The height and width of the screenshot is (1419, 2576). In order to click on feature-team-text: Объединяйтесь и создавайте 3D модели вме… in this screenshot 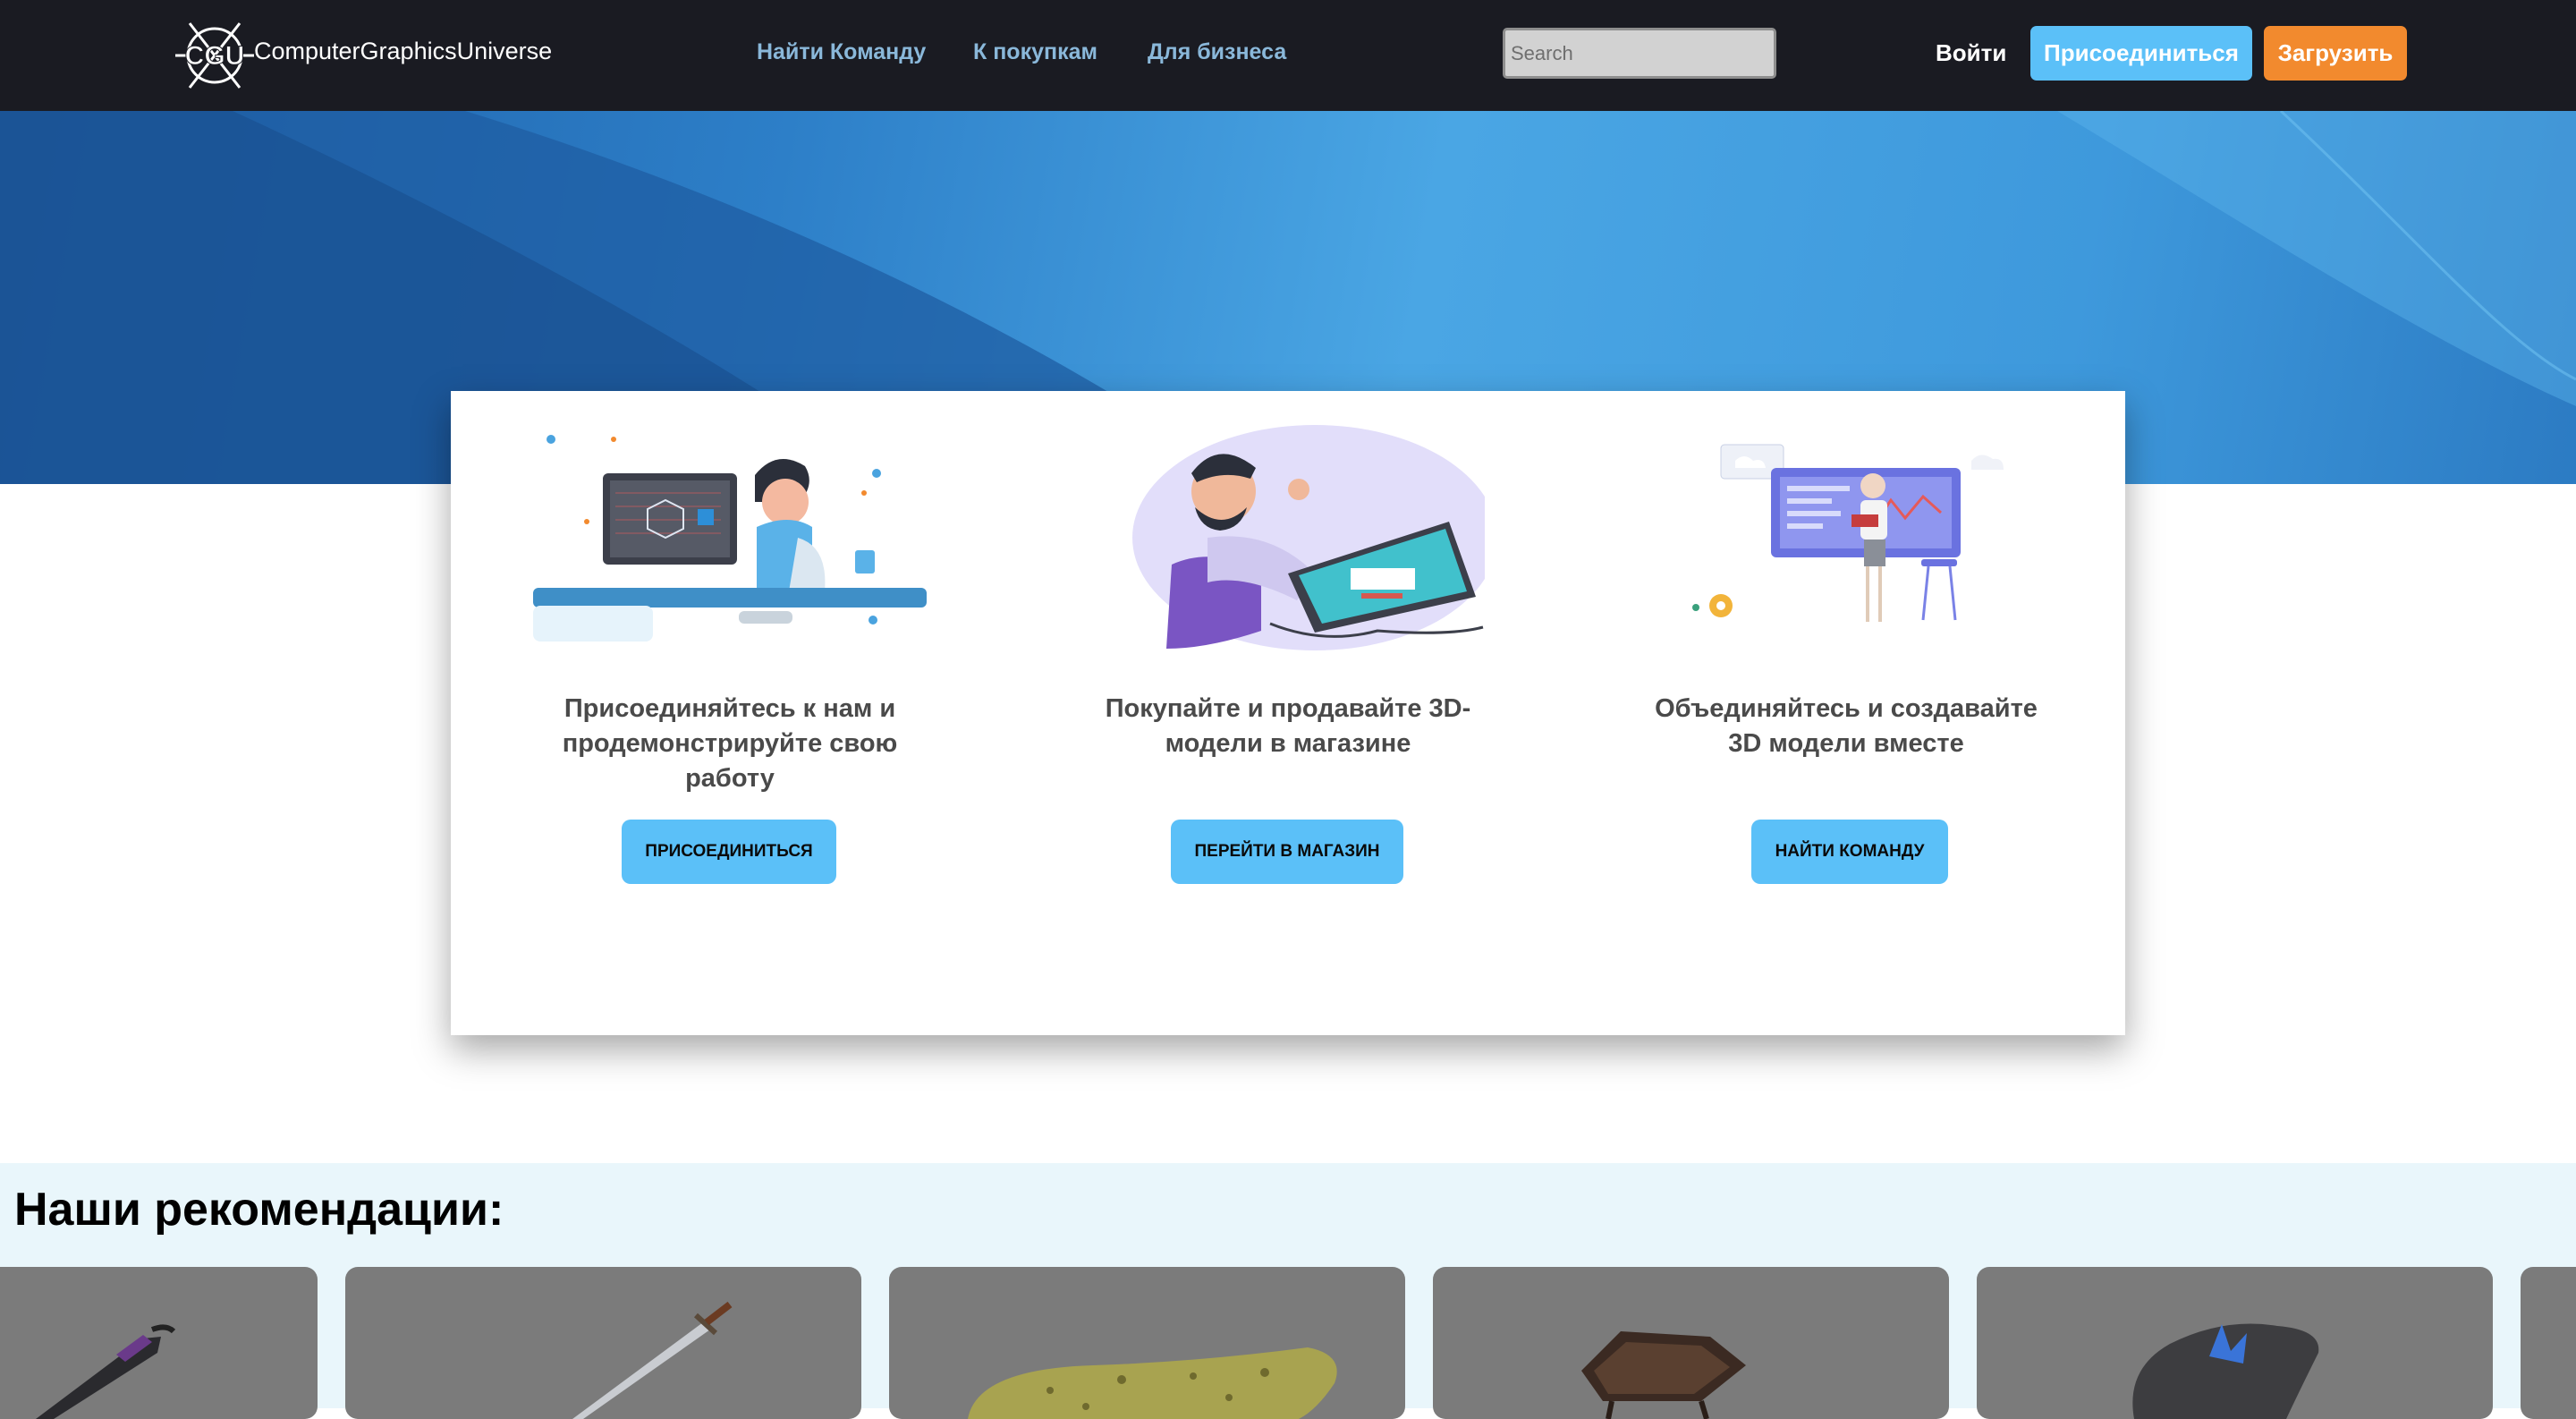, I will do `click(1846, 726)`.